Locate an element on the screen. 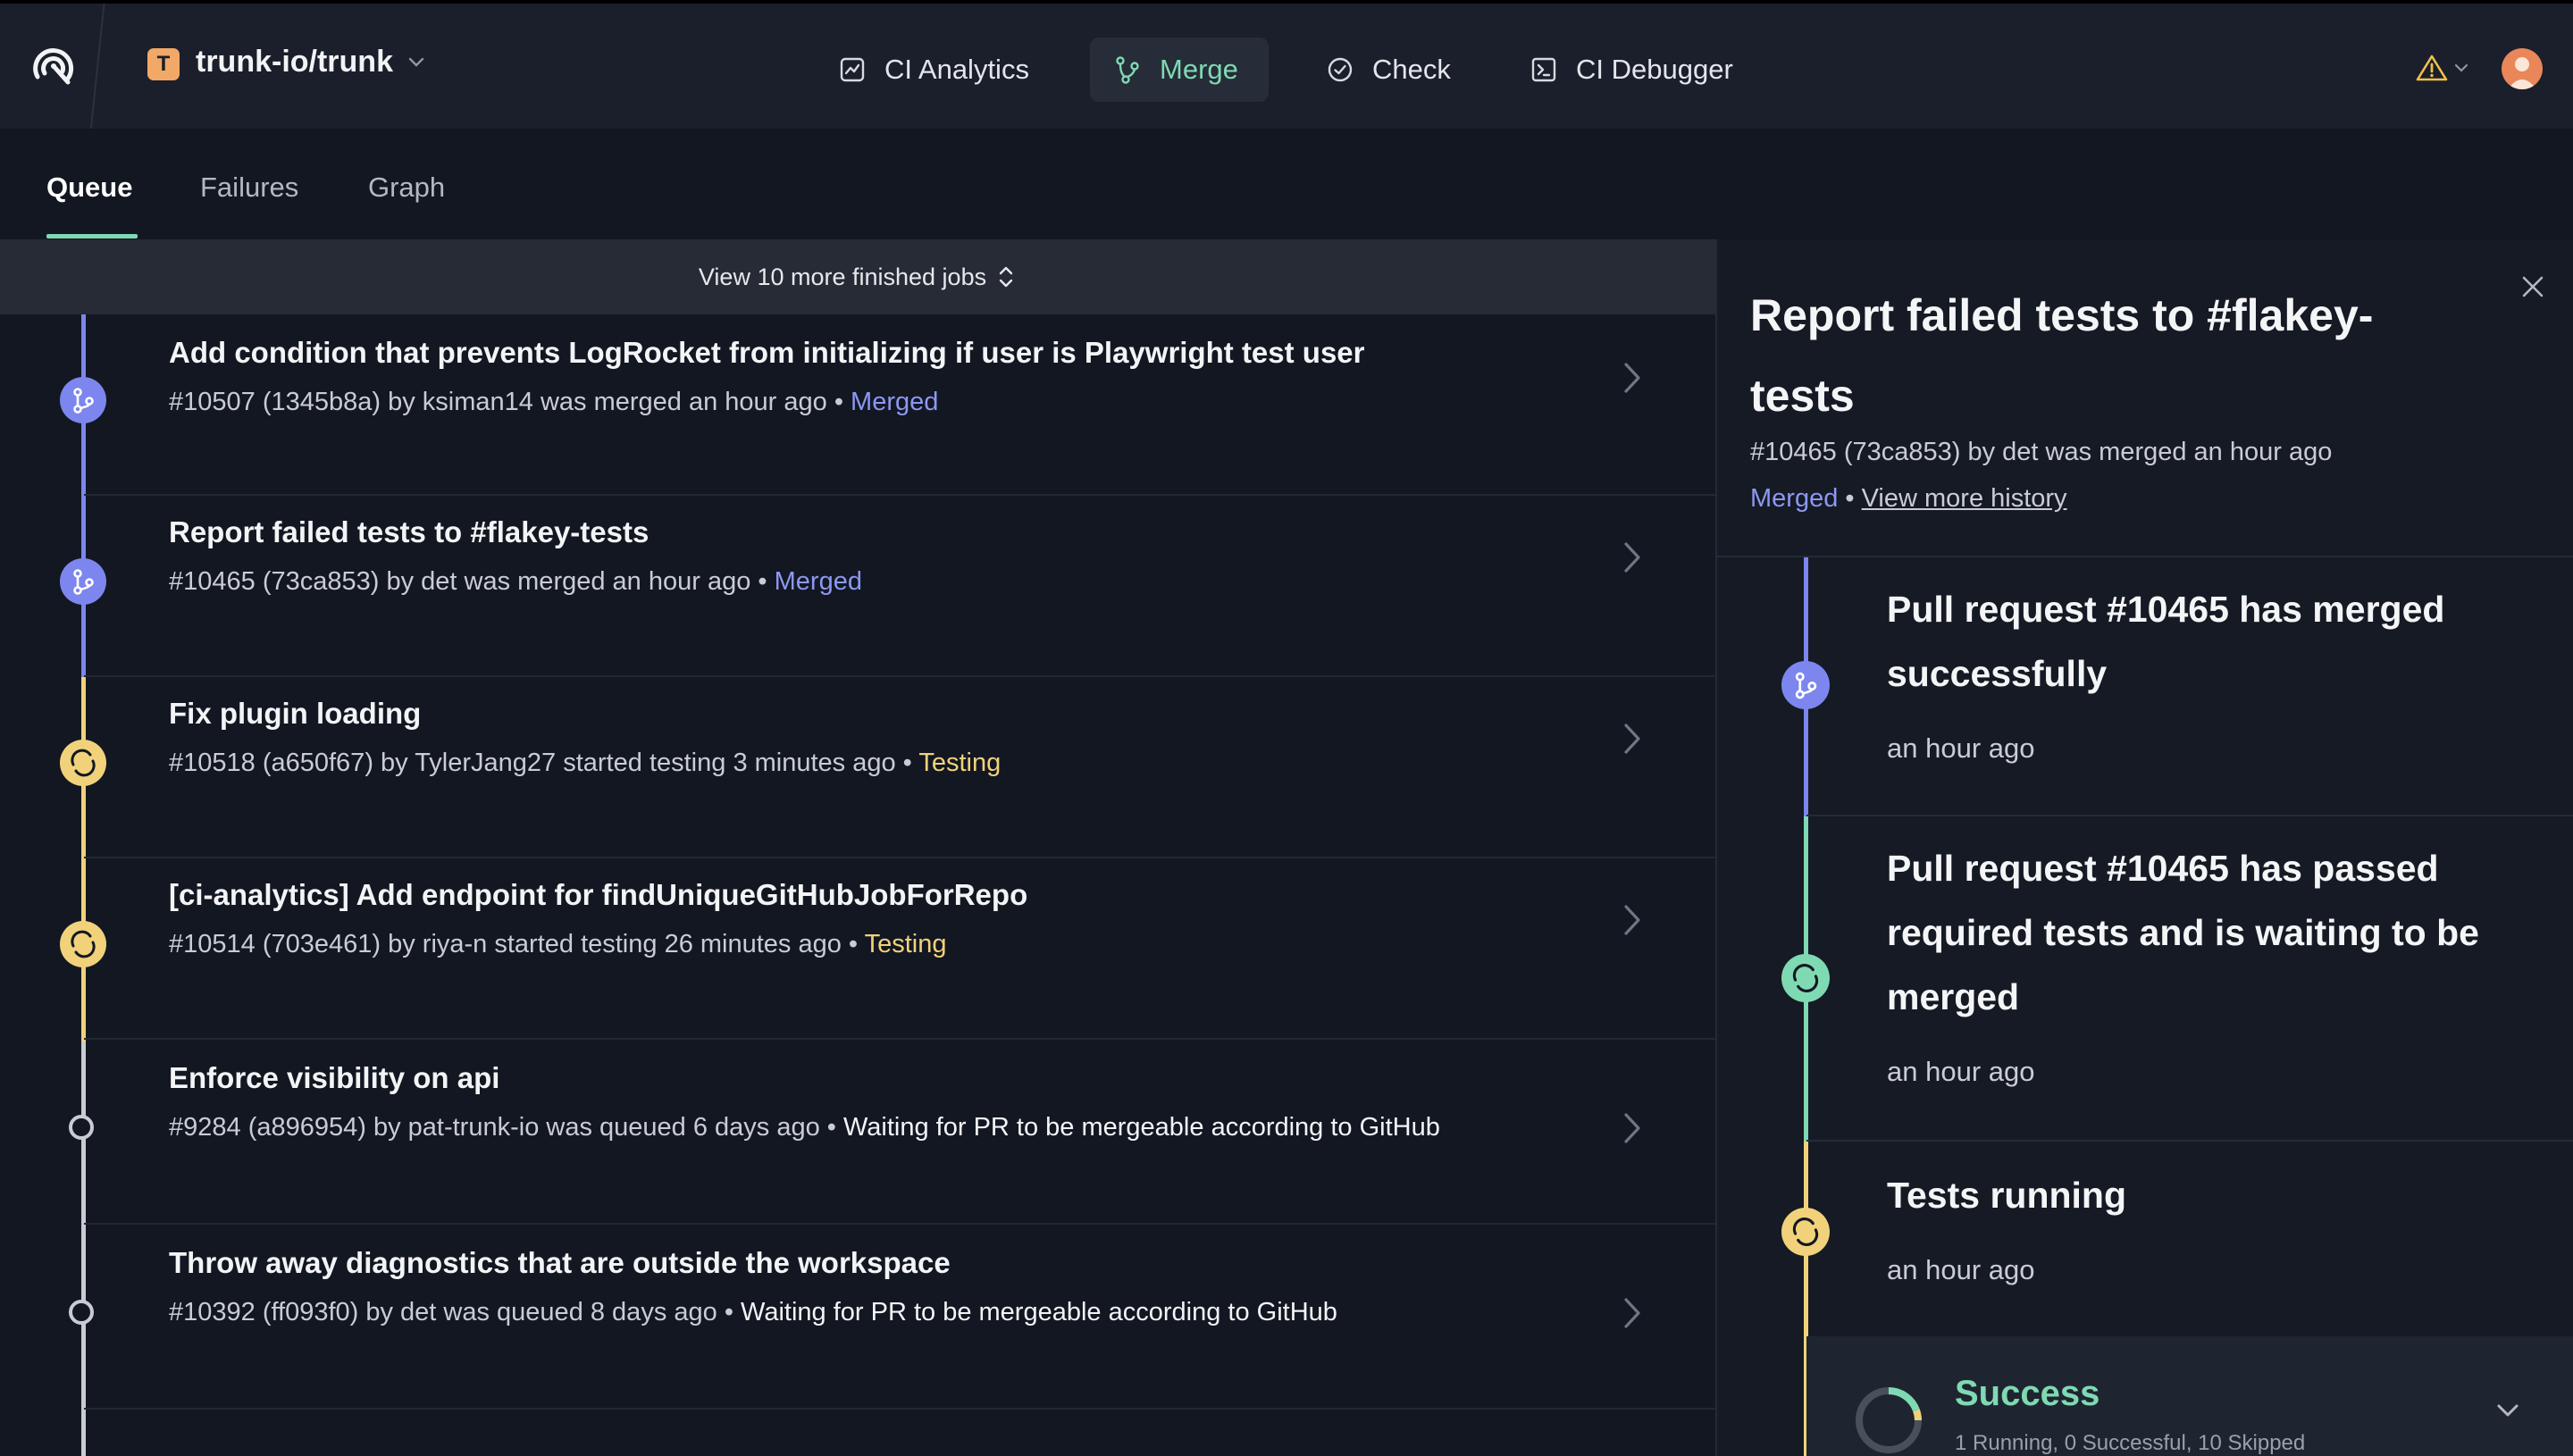 The image size is (2573, 1456). merge-icon is located at coordinates (1127, 70).